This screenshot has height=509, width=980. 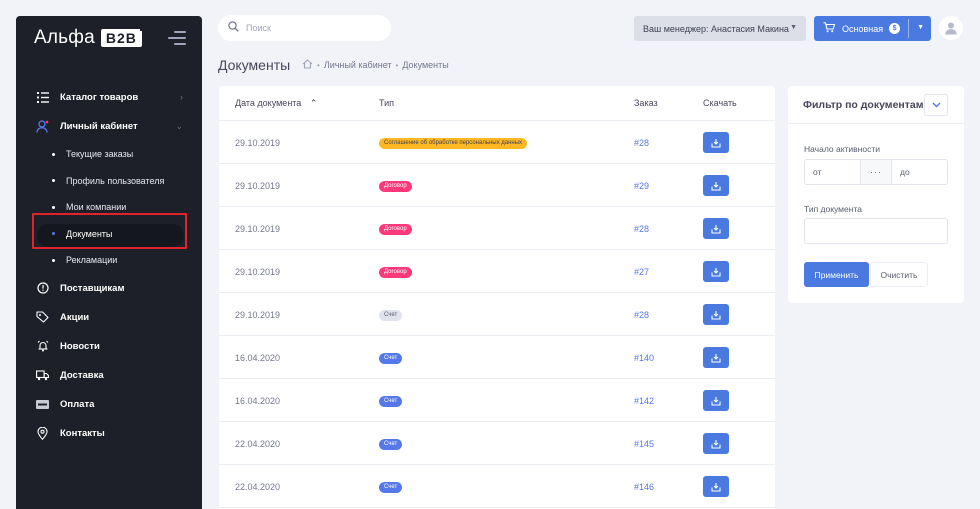 I want to click on breadcrumb: • Личный кабинет • Документы, so click(x=375, y=65).